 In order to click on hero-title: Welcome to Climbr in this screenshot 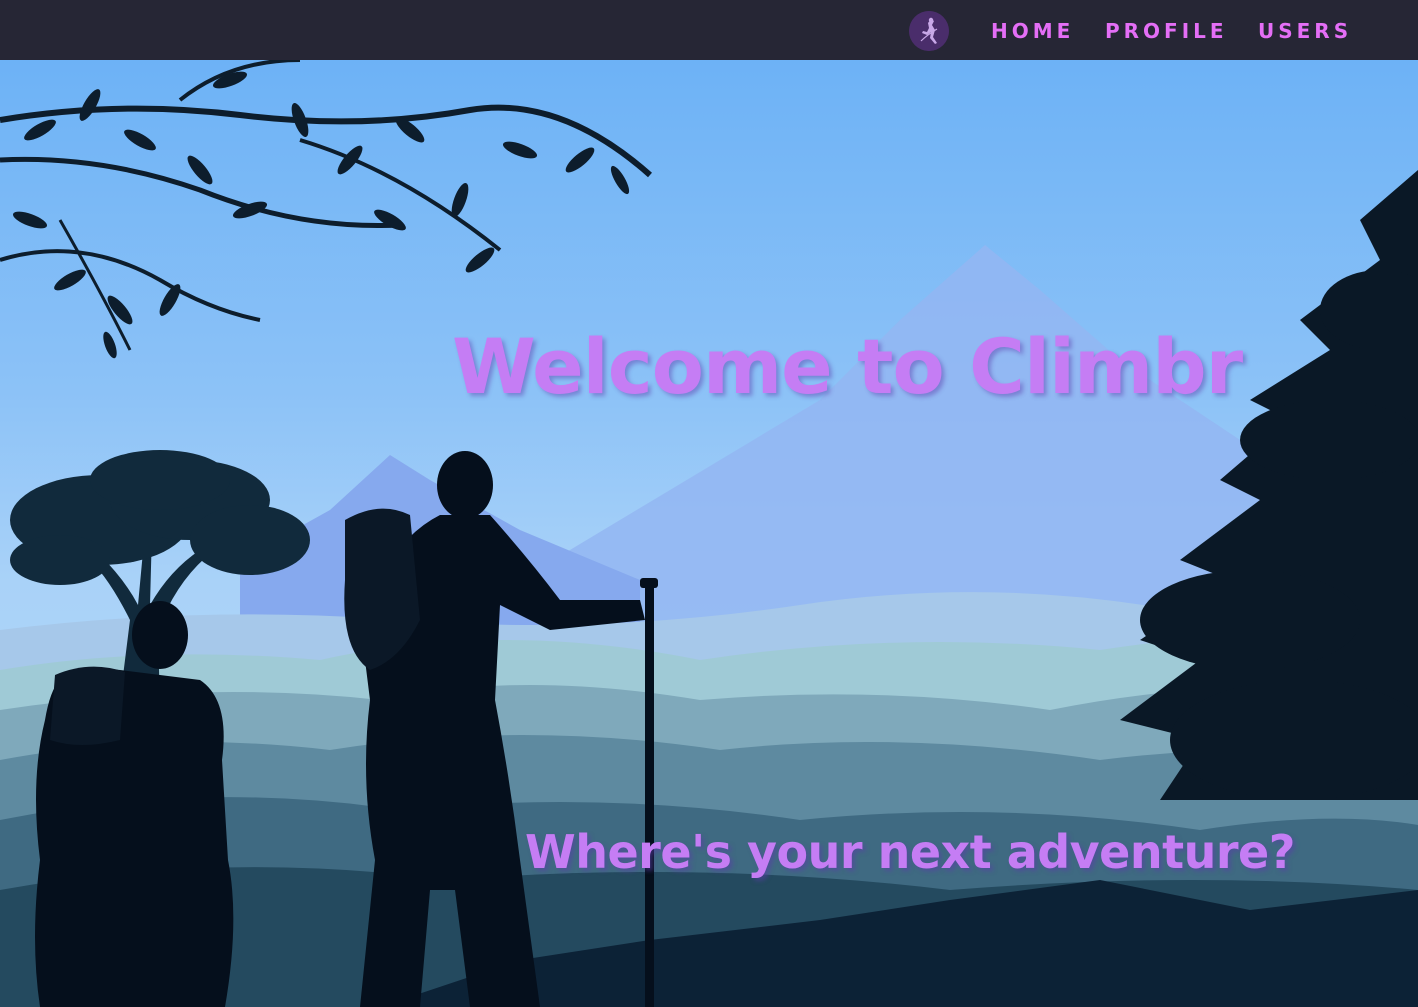, I will do `click(847, 366)`.